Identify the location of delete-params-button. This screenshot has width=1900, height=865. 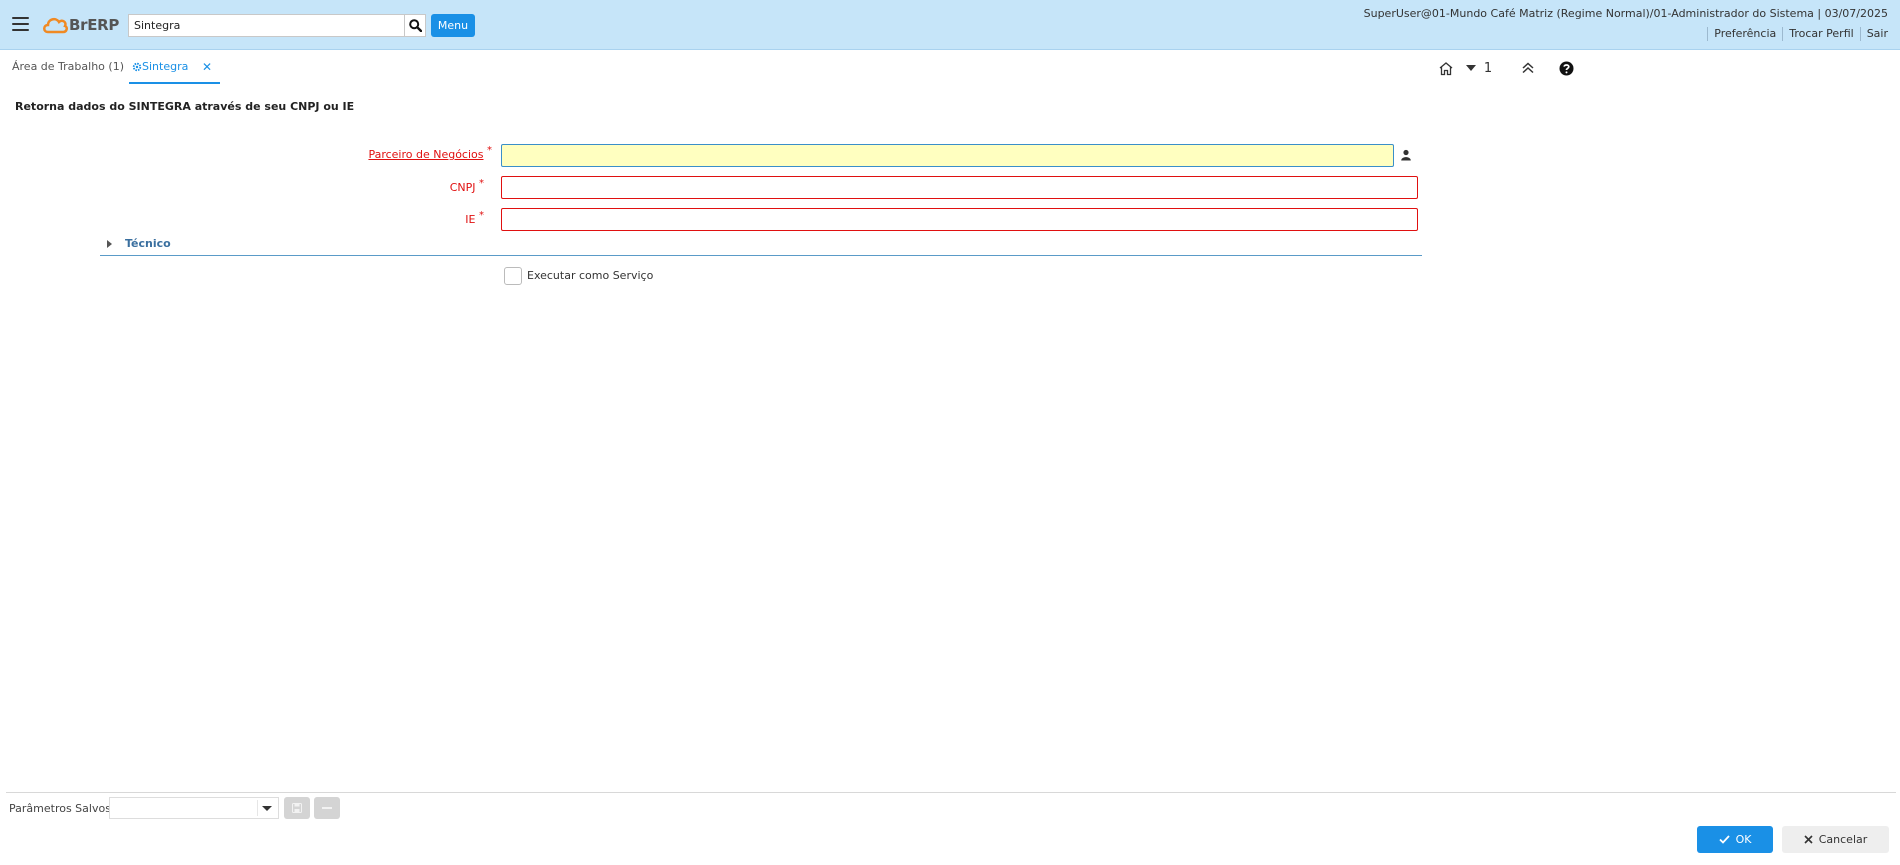
(327, 808).